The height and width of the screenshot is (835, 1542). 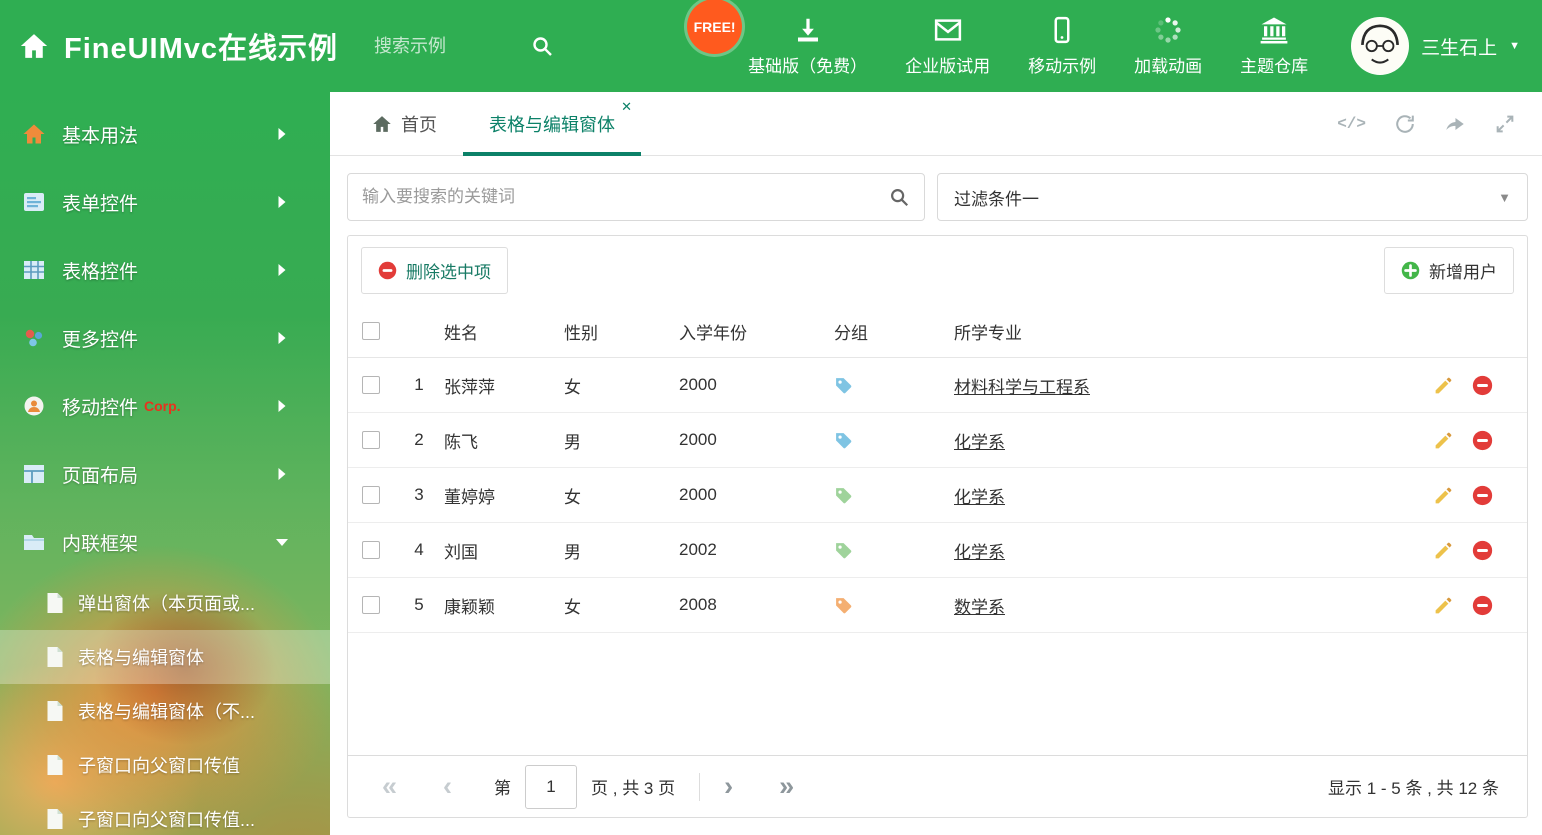 I want to click on nav-label: 加载动画, so click(x=1168, y=66).